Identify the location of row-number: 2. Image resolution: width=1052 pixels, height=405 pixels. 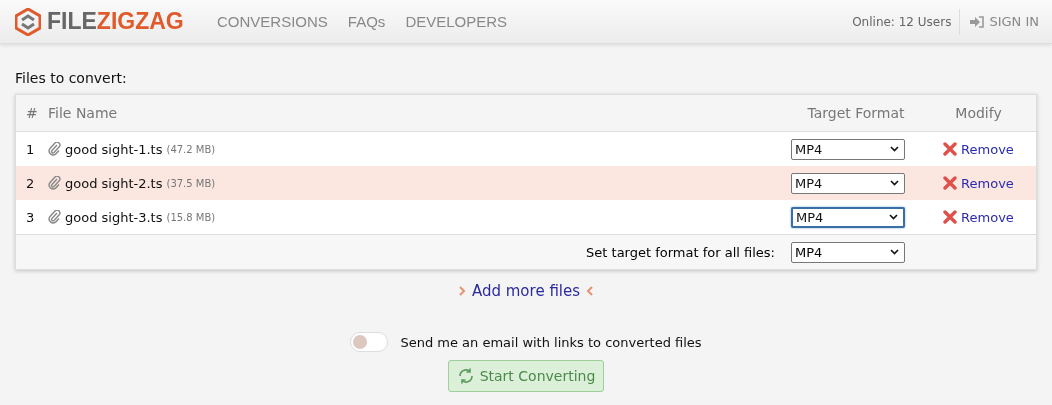
(30, 183).